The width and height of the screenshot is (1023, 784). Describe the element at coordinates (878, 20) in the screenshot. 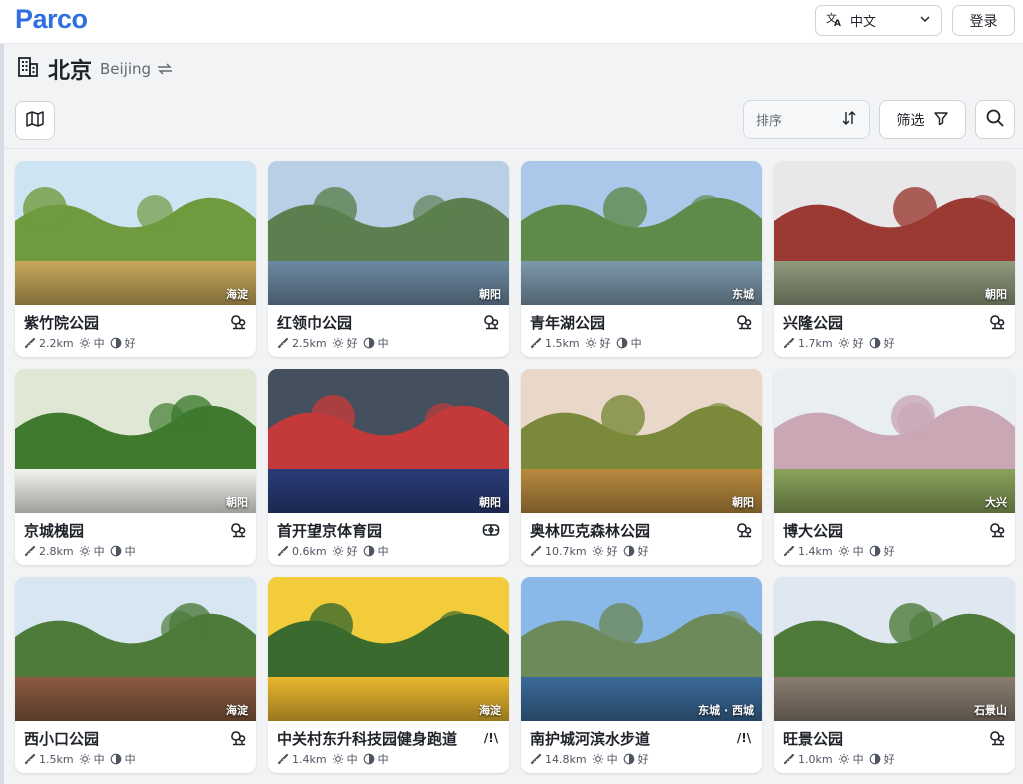

I see `language-select: 文A 中文` at that location.